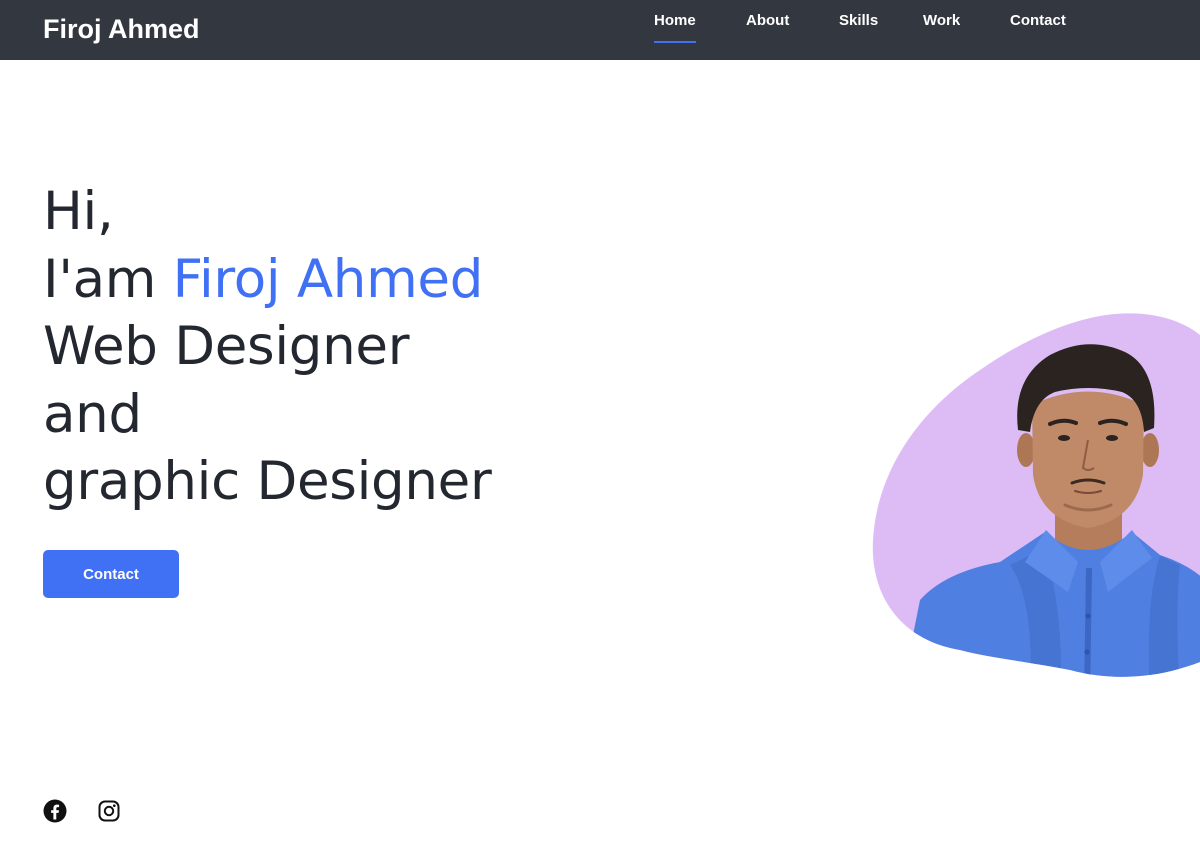 This screenshot has width=1200, height=865. I want to click on site-logo: Firoj Ahmed, so click(121, 29).